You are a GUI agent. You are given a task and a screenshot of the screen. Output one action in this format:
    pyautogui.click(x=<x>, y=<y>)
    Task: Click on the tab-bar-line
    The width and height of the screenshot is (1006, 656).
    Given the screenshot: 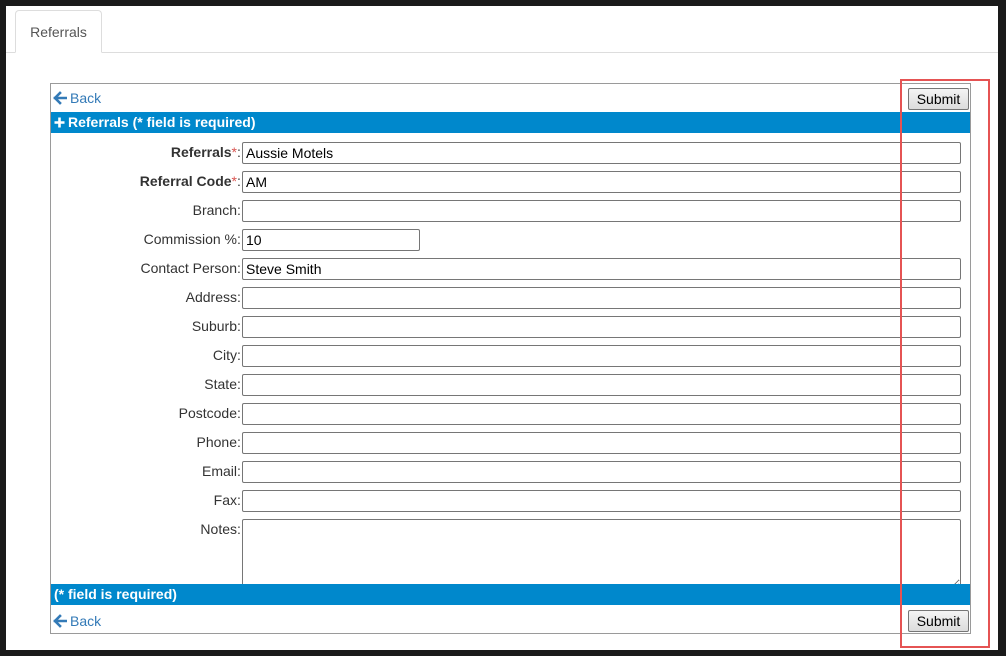 What is the action you would take?
    pyautogui.click(x=502, y=52)
    